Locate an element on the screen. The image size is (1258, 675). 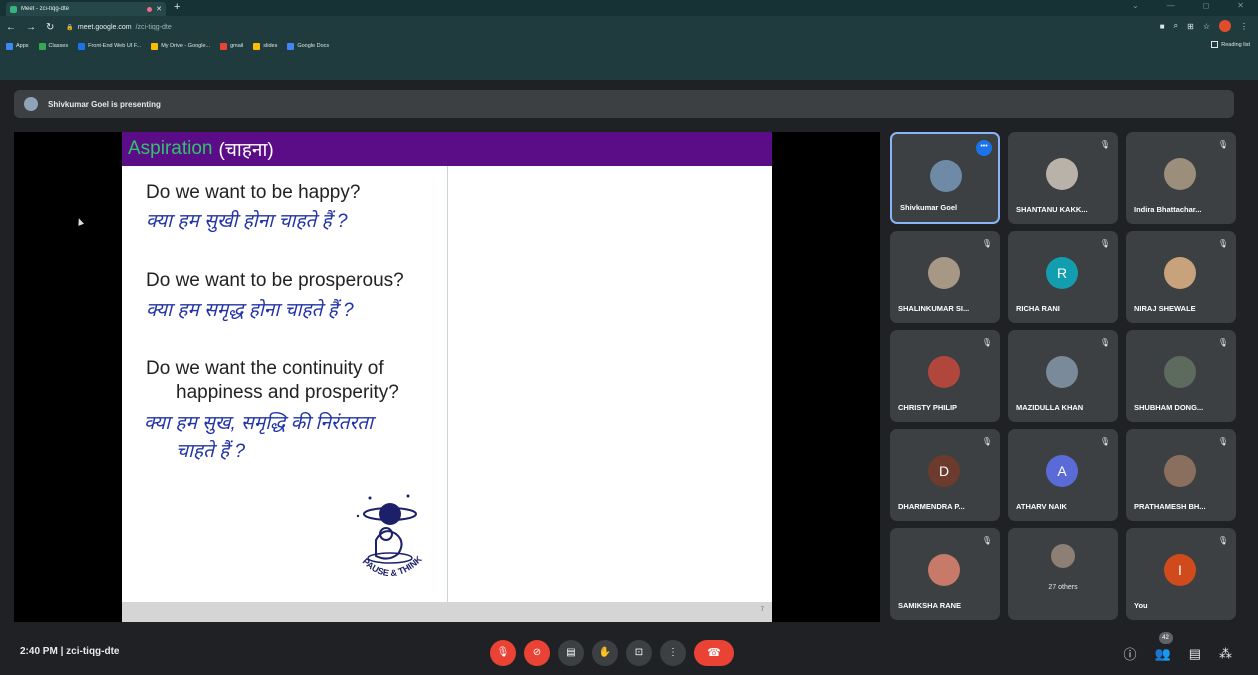
participant-name: CHRISTY PHILIP is located at coordinates (928, 407).